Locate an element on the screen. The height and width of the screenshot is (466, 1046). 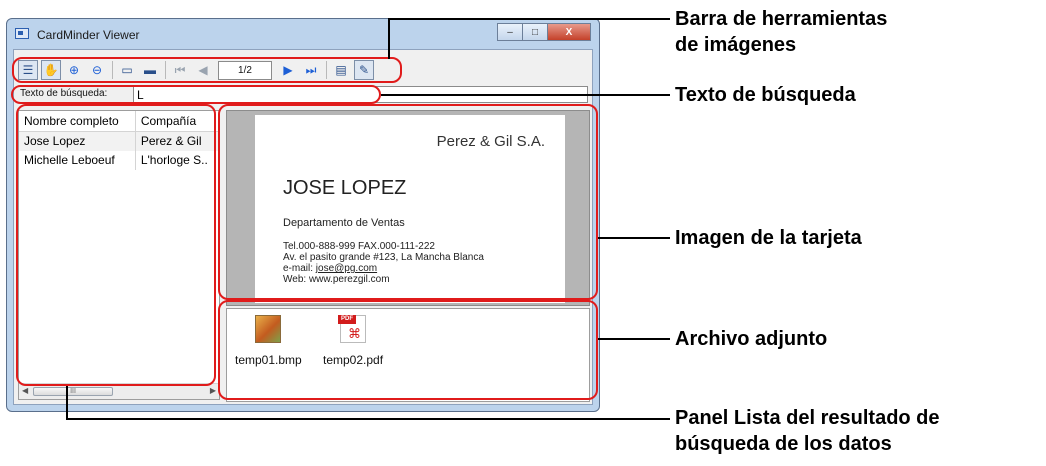
callout-toolbar-line2: de imágenes is located at coordinates (736, 45).